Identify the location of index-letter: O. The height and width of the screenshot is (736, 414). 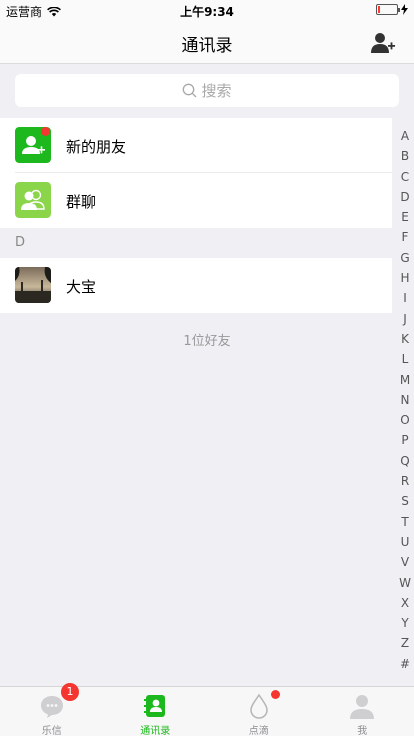
(405, 420).